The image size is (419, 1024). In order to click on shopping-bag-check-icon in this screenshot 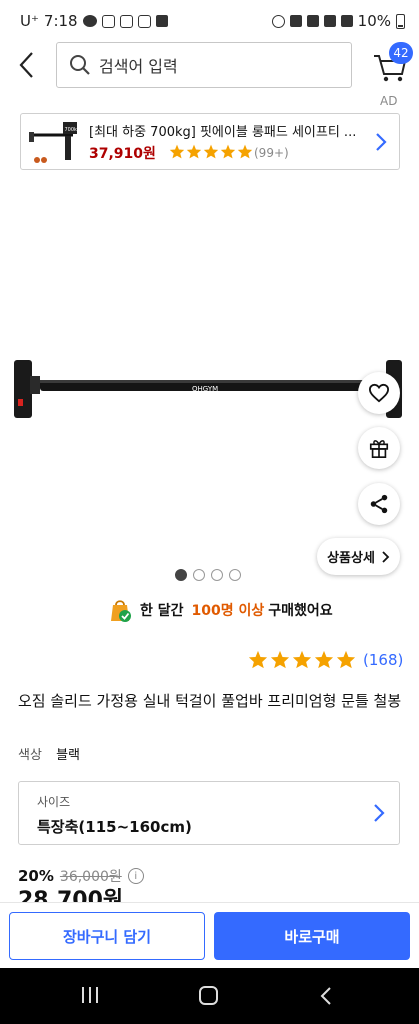, I will do `click(121, 611)`.